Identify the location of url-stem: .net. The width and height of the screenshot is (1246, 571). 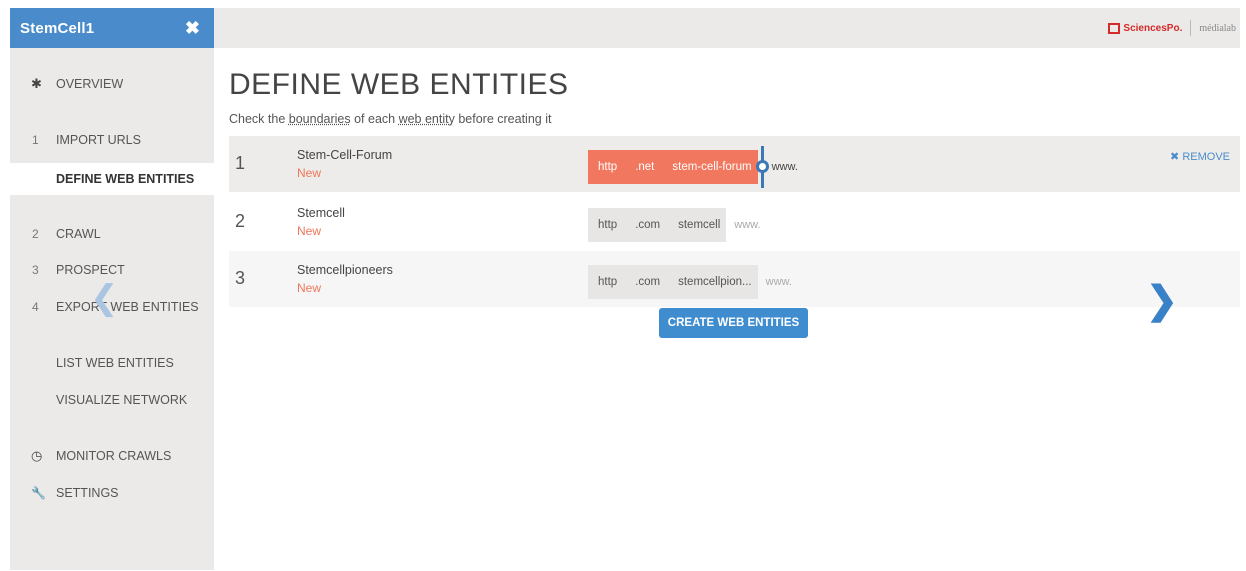
(645, 167).